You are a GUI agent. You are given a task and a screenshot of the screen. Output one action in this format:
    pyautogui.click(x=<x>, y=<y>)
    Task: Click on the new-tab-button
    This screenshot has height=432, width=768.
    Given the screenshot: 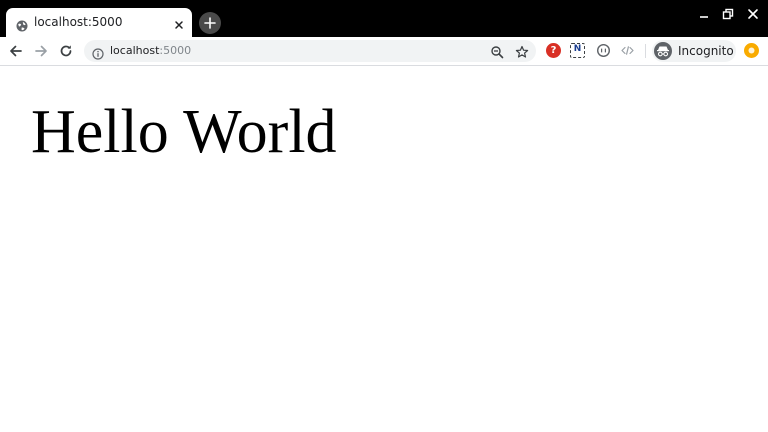 What is the action you would take?
    pyautogui.click(x=210, y=23)
    